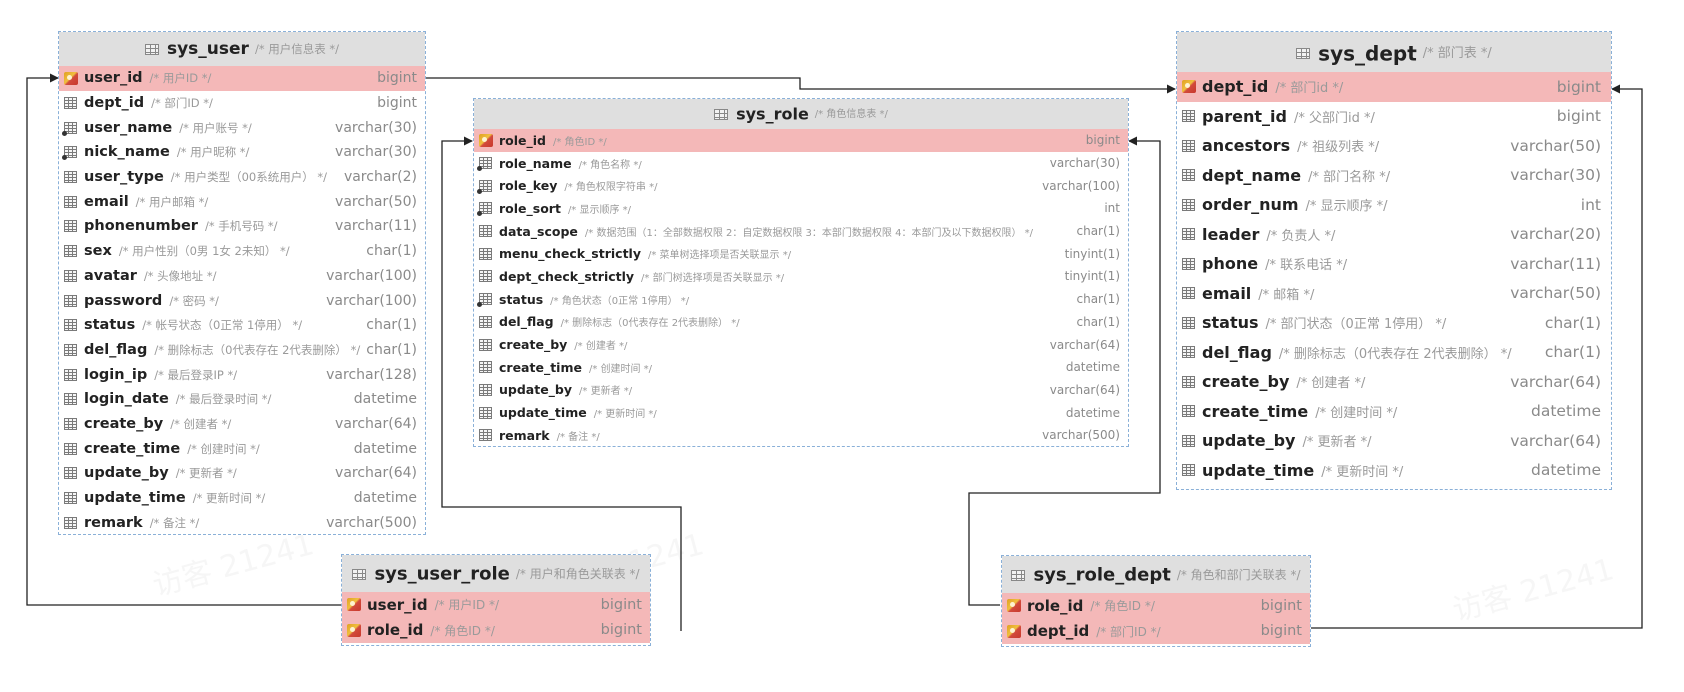 This screenshot has height=692, width=1684. Describe the element at coordinates (1394, 323) in the screenshot. I see `column-row: status /* 部门状态（0正常 1停用） */ char(1)` at that location.